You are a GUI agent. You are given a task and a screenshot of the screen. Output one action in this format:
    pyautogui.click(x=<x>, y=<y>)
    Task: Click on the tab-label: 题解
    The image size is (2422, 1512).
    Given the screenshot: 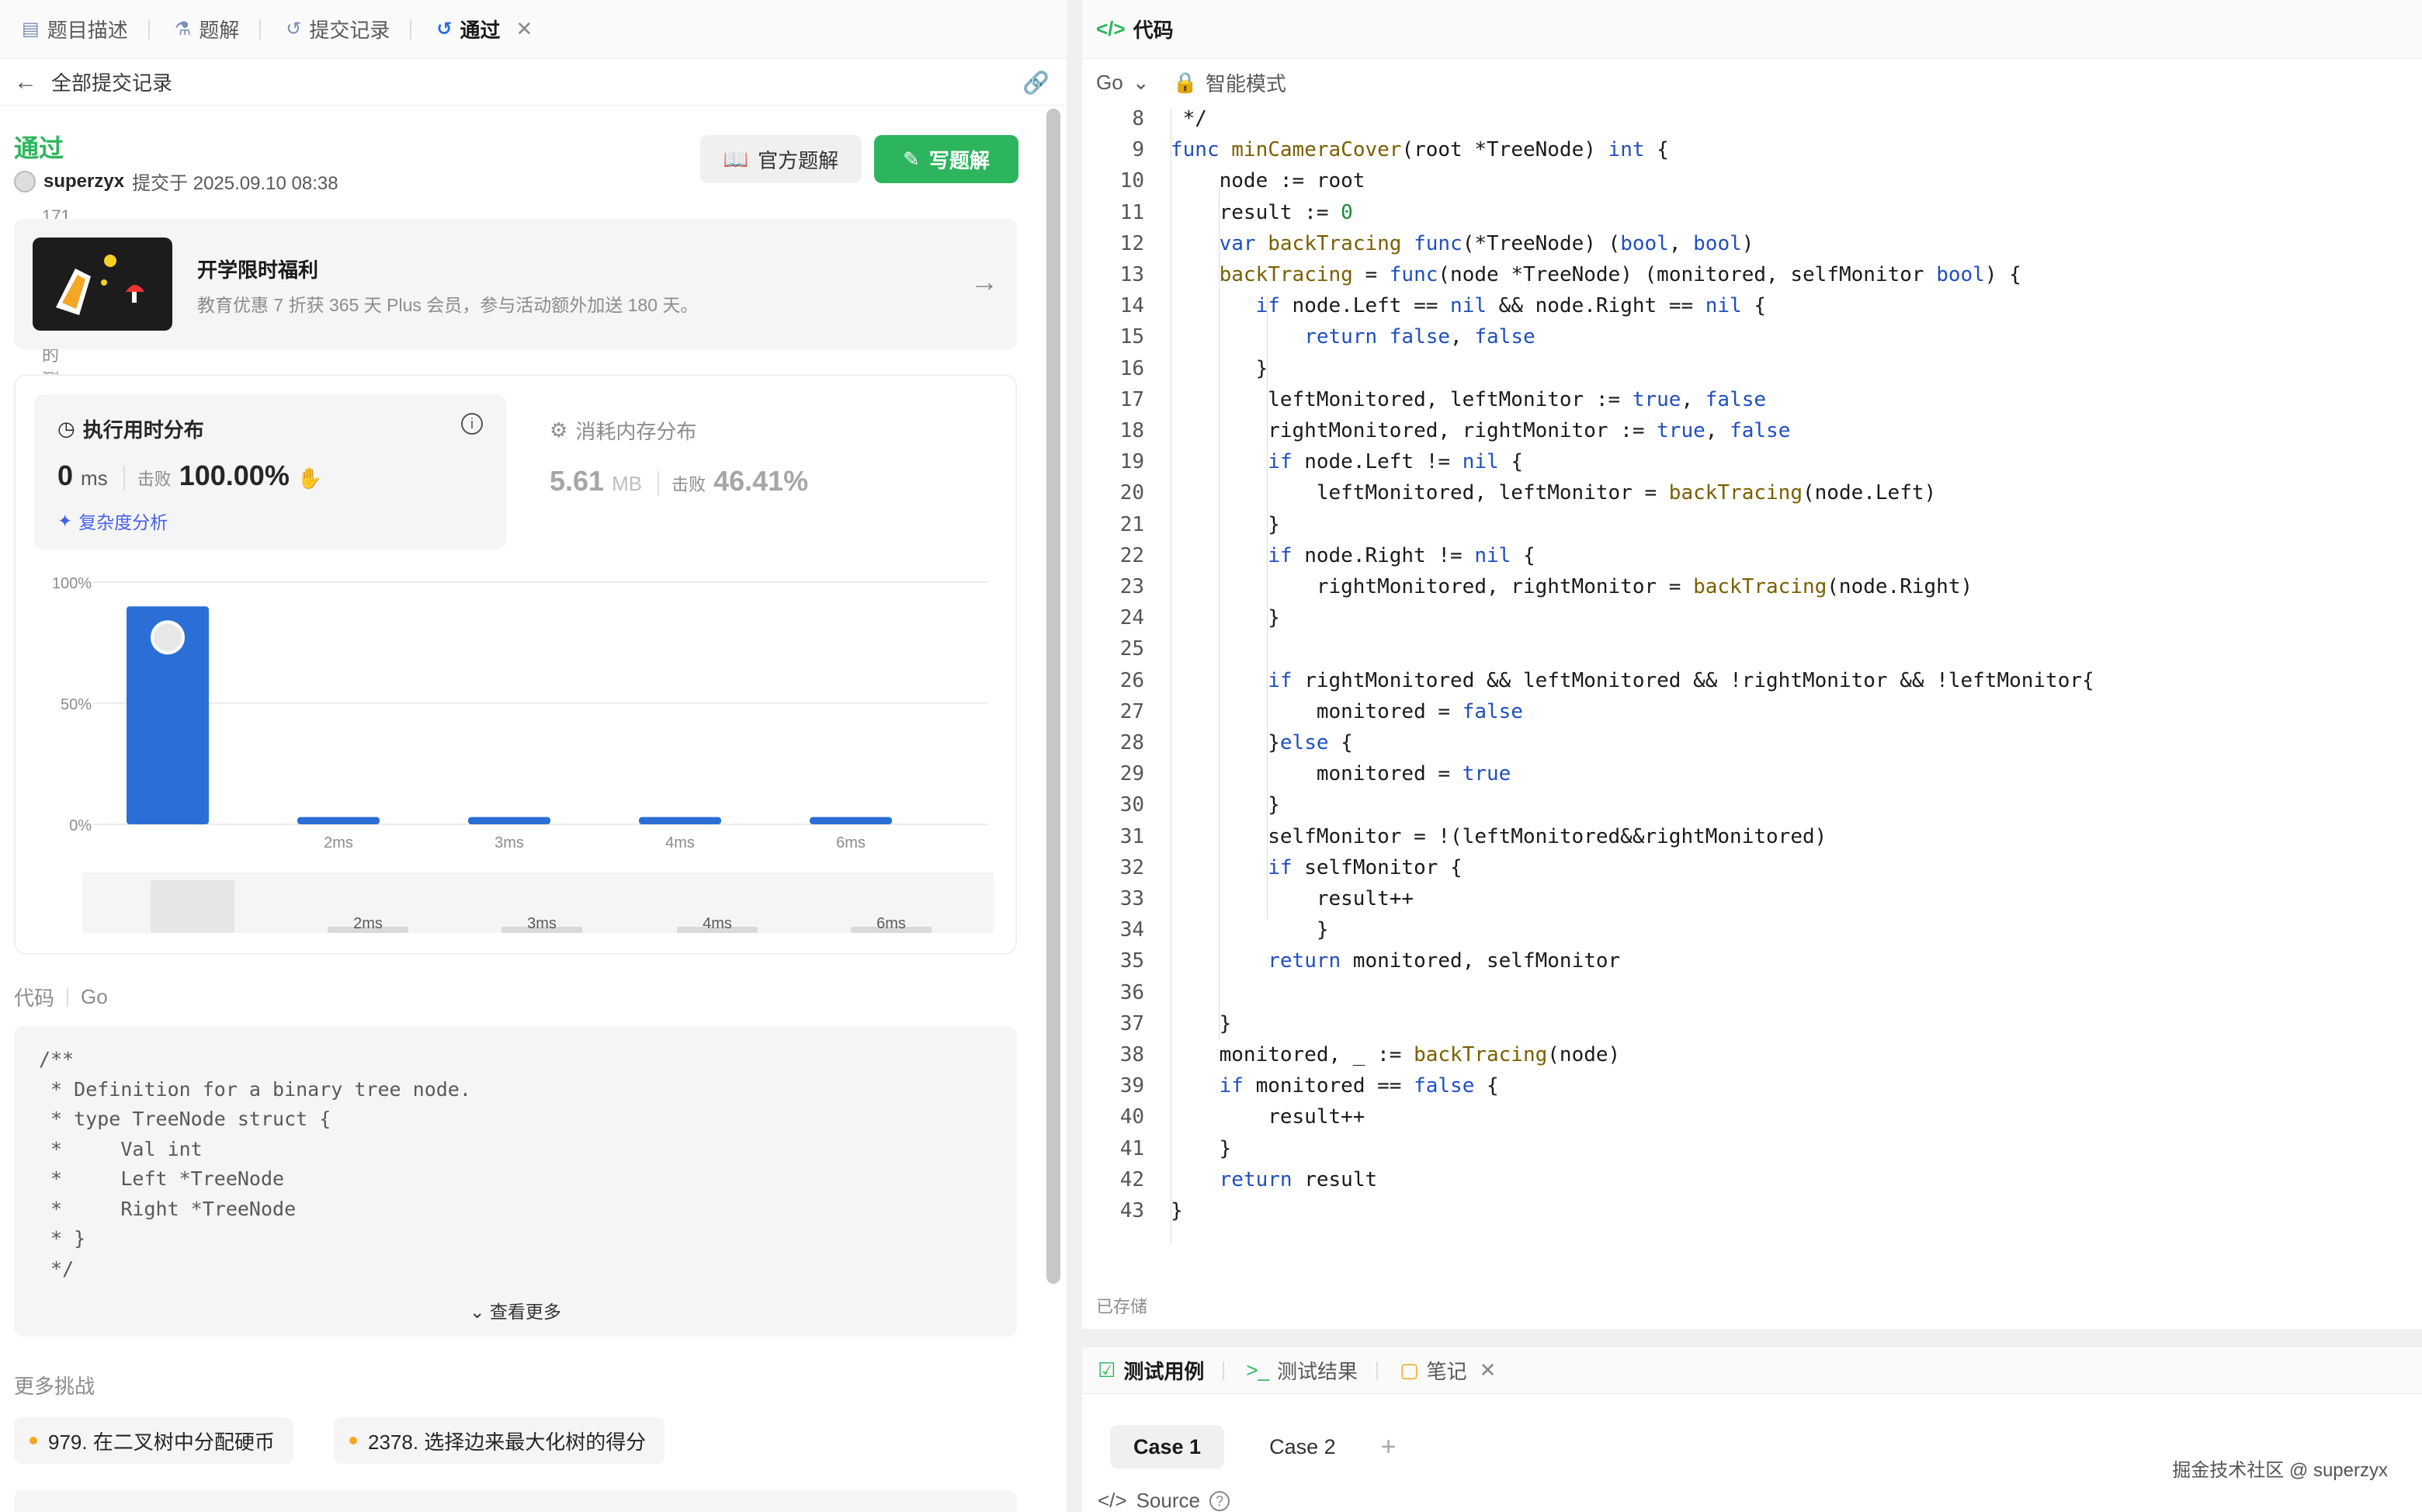 What is the action you would take?
    pyautogui.click(x=220, y=30)
    